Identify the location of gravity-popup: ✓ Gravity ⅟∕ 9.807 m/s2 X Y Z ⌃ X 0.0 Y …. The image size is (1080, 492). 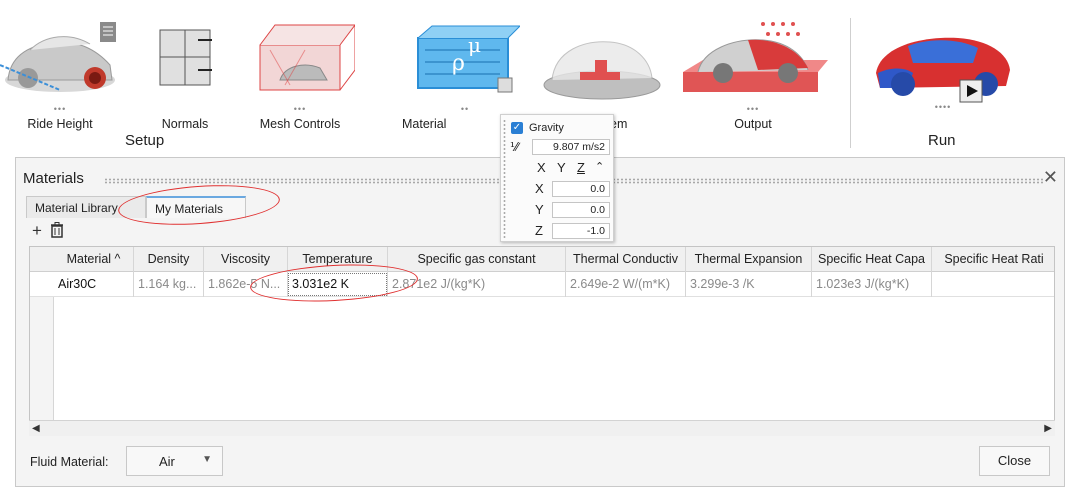
(557, 178).